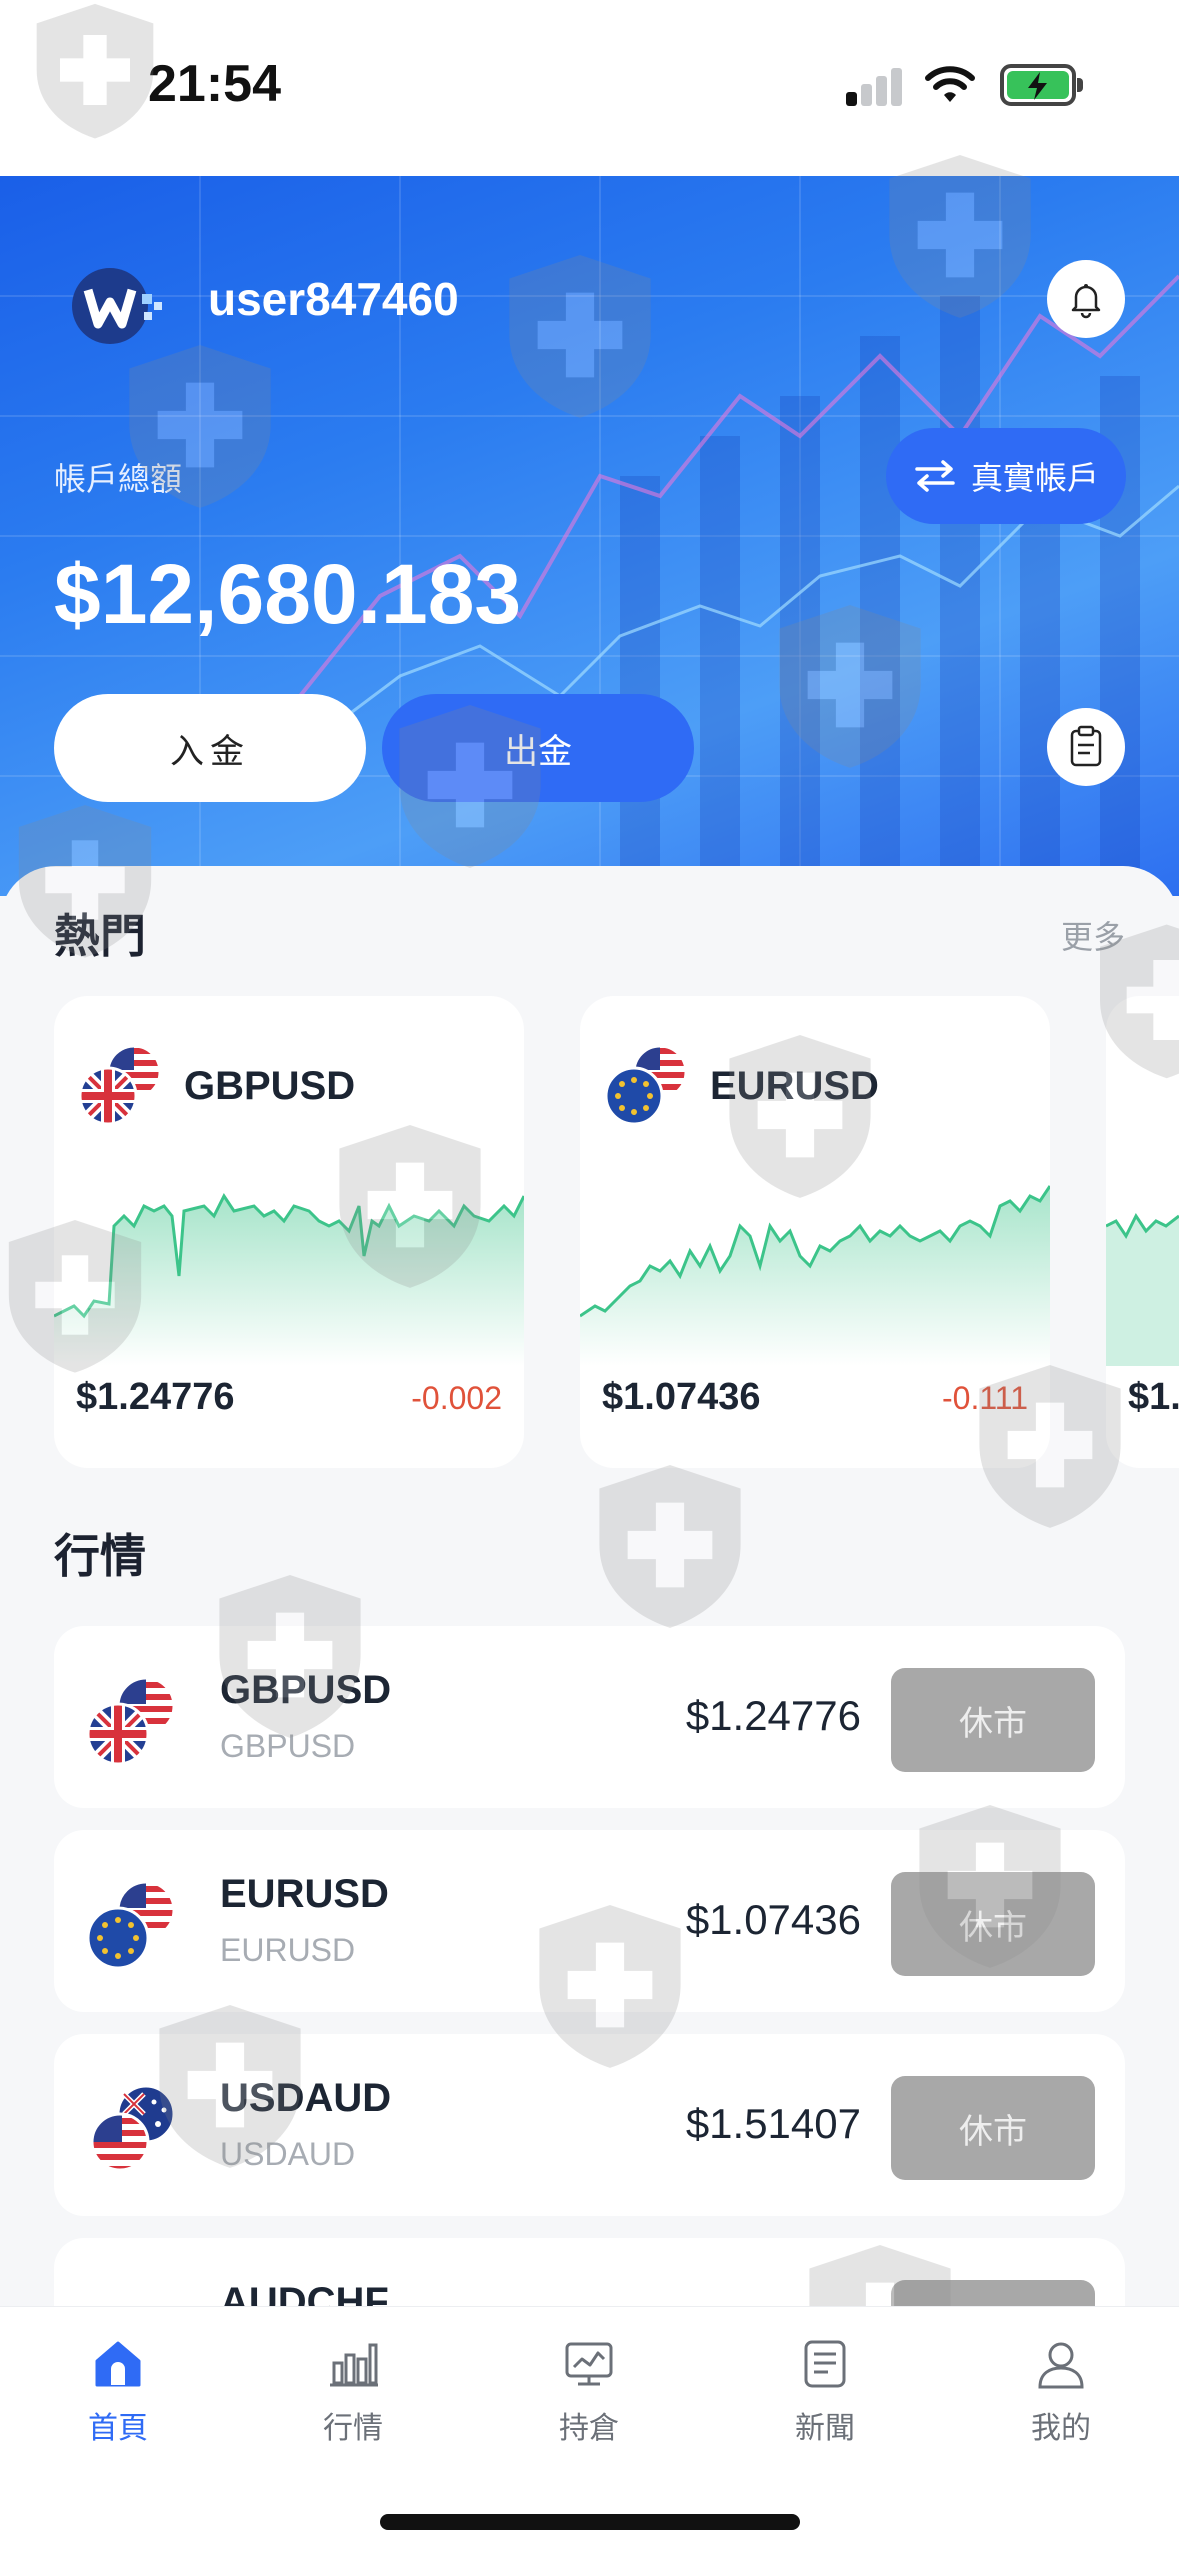  I want to click on market-section-title: 行情, so click(100, 1556).